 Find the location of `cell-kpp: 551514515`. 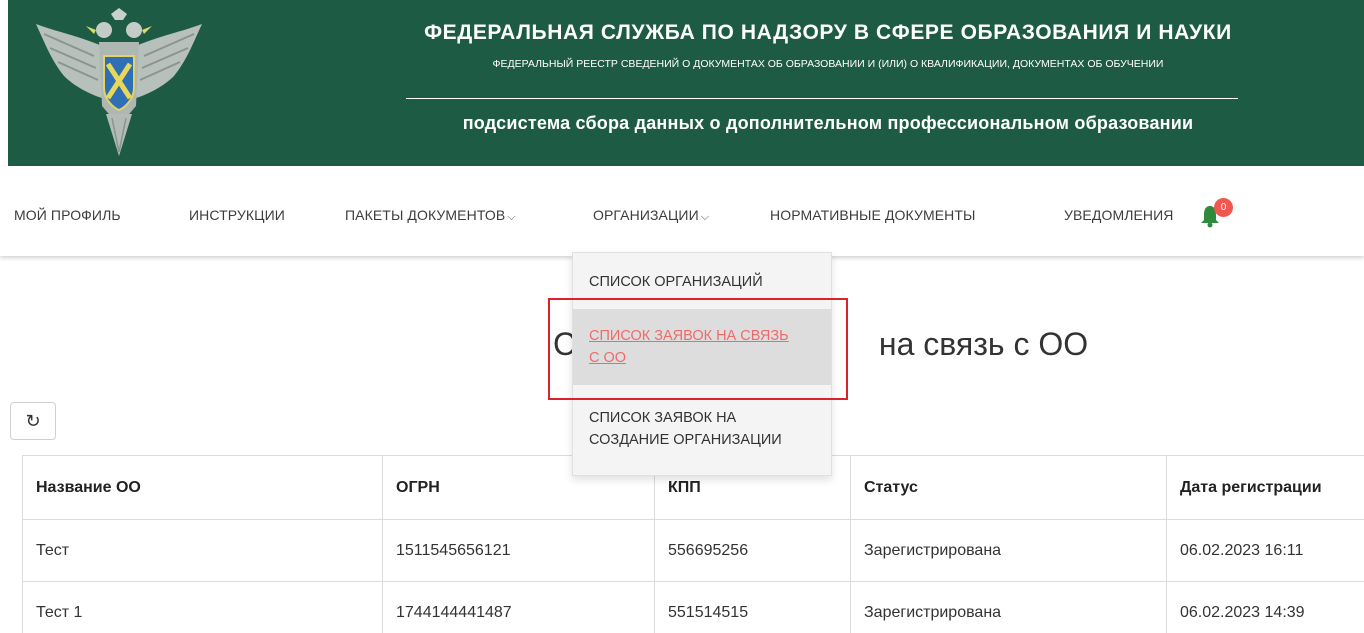

cell-kpp: 551514515 is located at coordinates (708, 612).